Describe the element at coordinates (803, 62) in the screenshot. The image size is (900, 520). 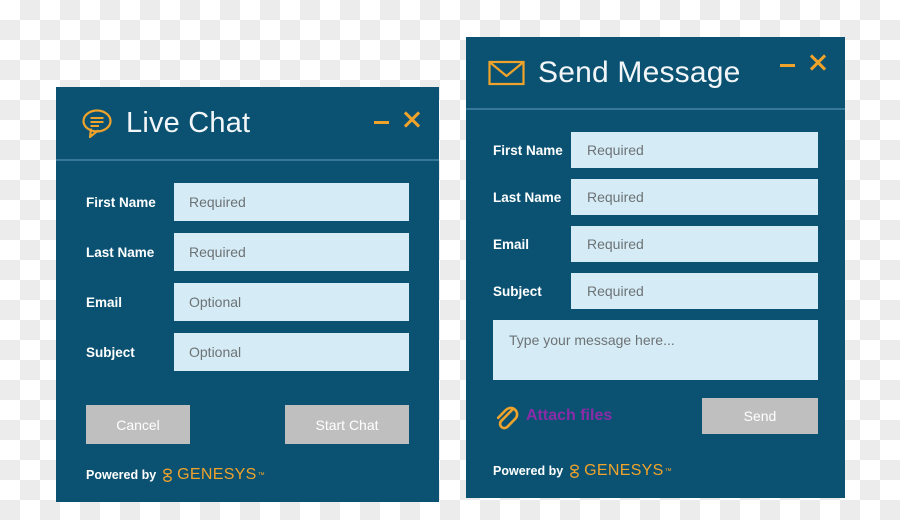
I see `send-message-window-controls` at that location.